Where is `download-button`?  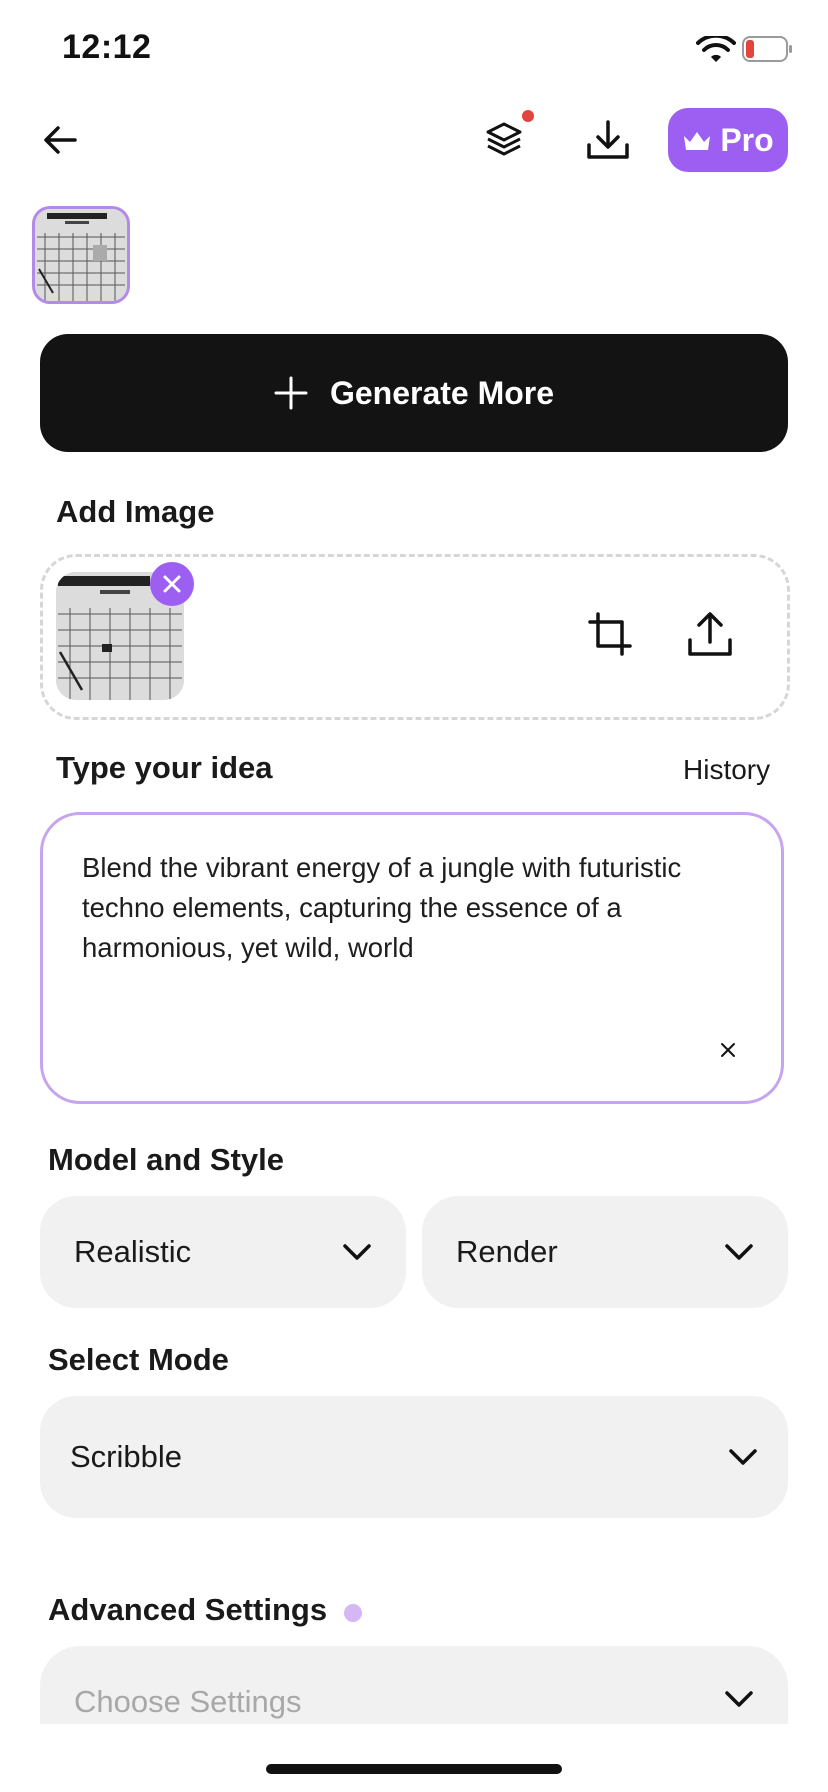
download-button is located at coordinates (608, 140).